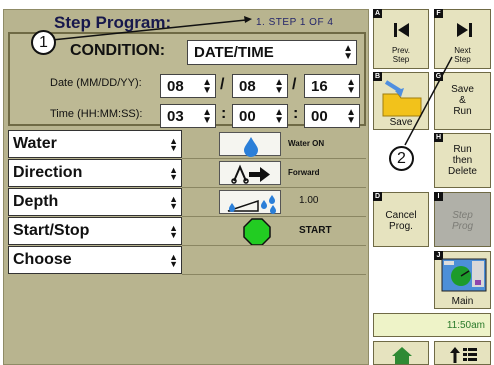  I want to click on callout-1: 1, so click(43, 42).